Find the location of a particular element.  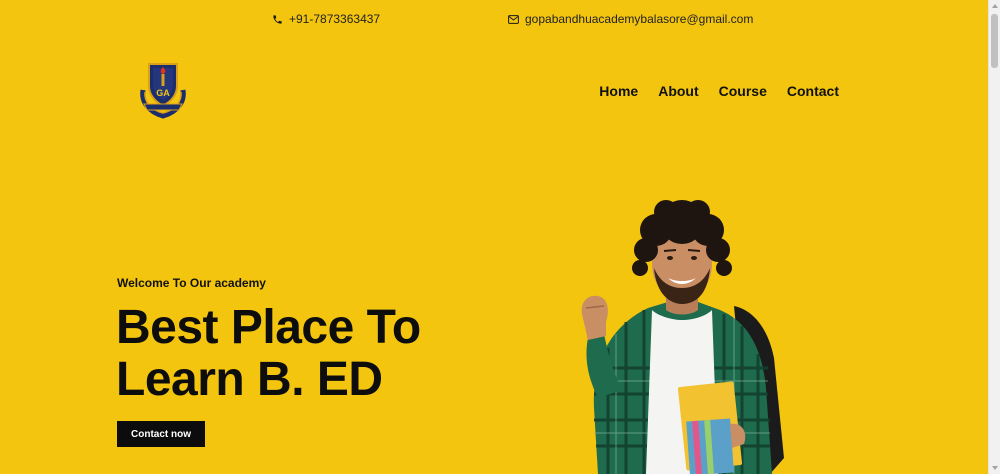

logo-monogram: GA is located at coordinates (163, 93).